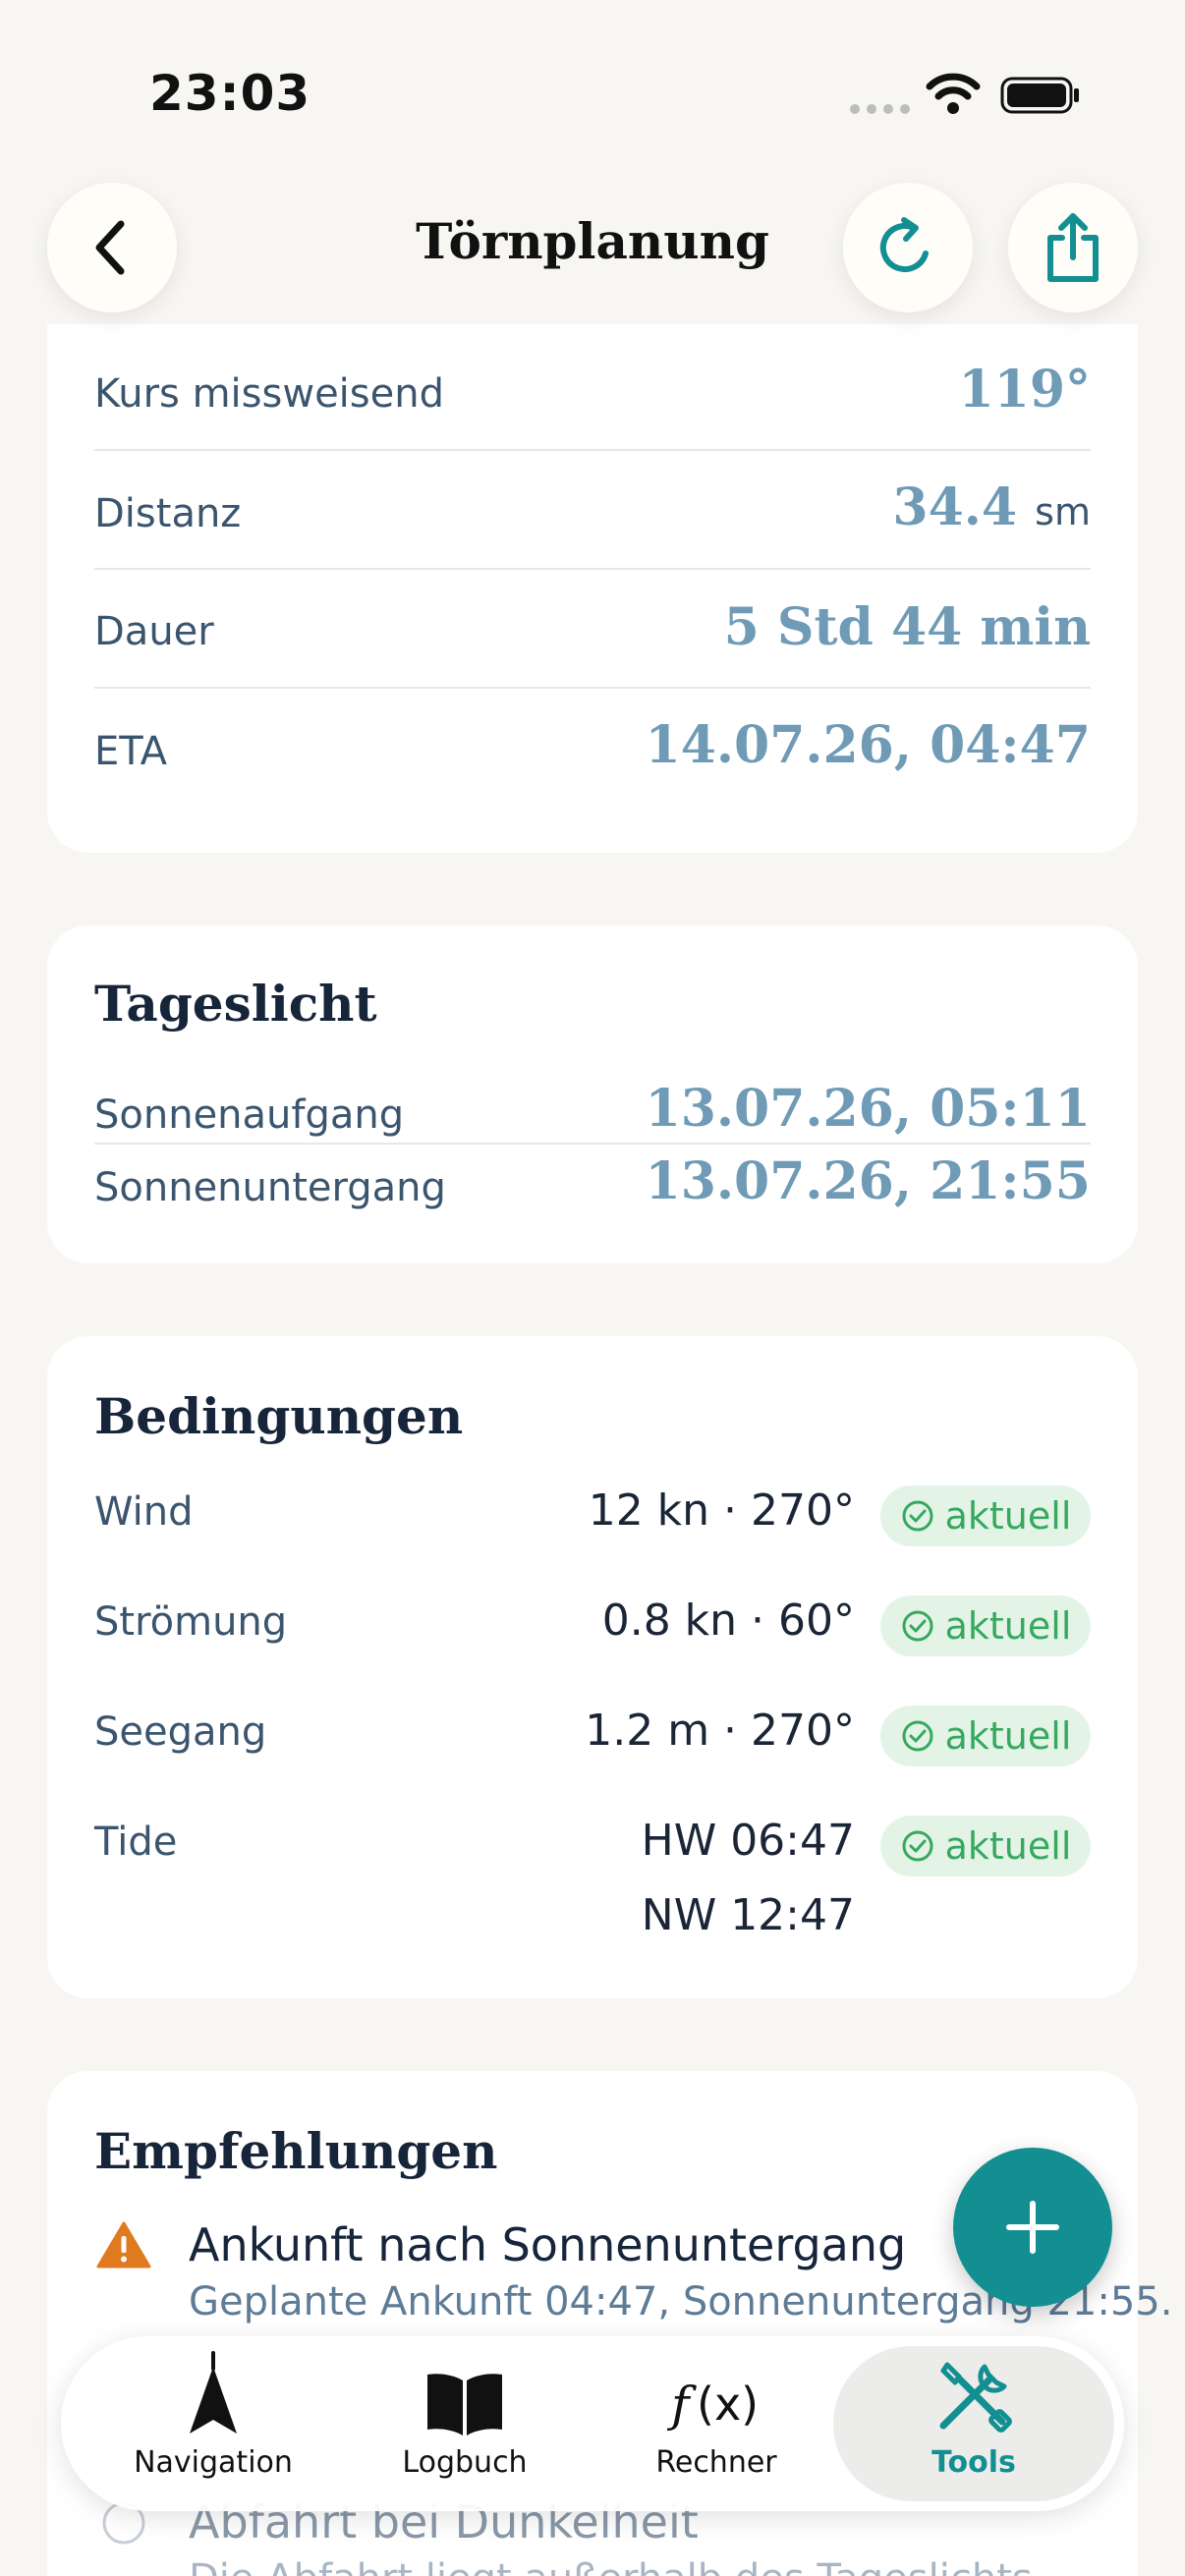 The height and width of the screenshot is (2576, 1185). Describe the element at coordinates (191, 1622) in the screenshot. I see `condition-label: Strömung` at that location.